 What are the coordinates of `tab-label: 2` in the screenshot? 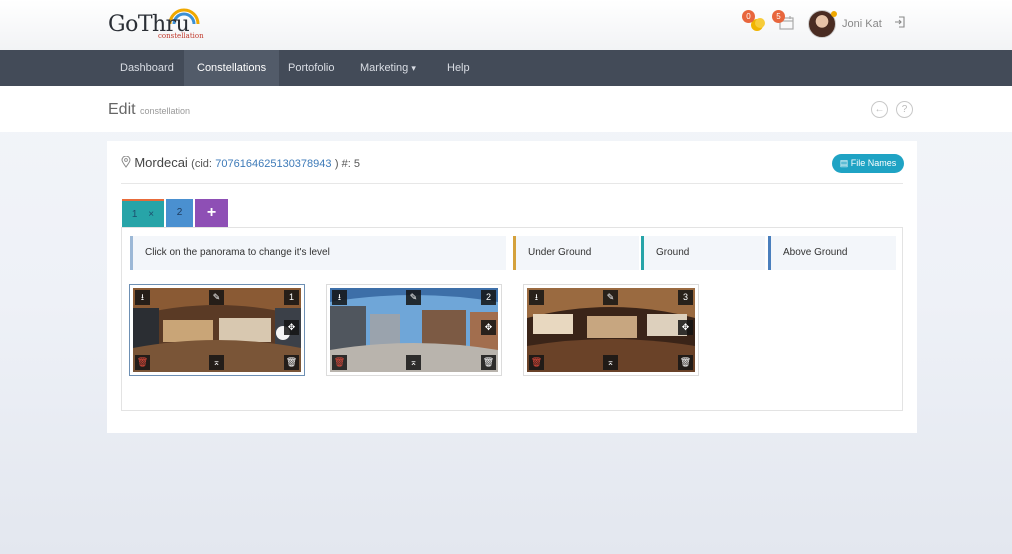 It's located at (179, 212).